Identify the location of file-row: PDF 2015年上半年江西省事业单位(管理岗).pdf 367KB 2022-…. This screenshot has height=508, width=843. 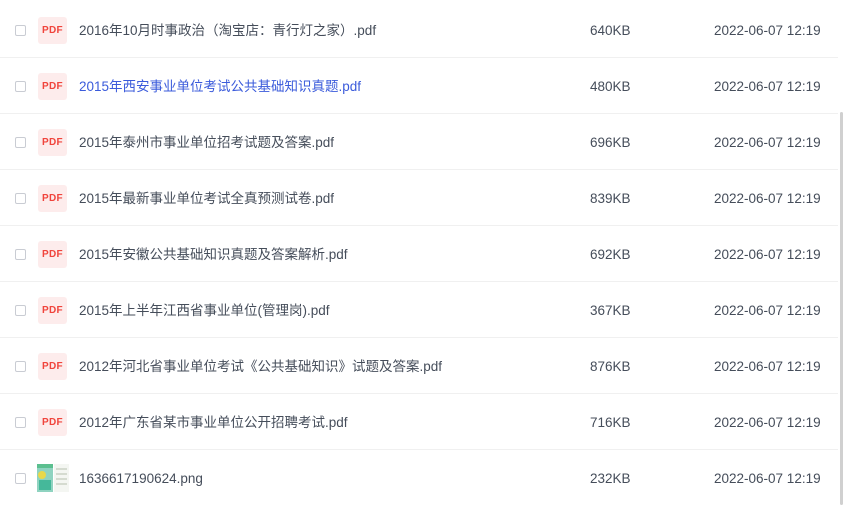
(419, 310).